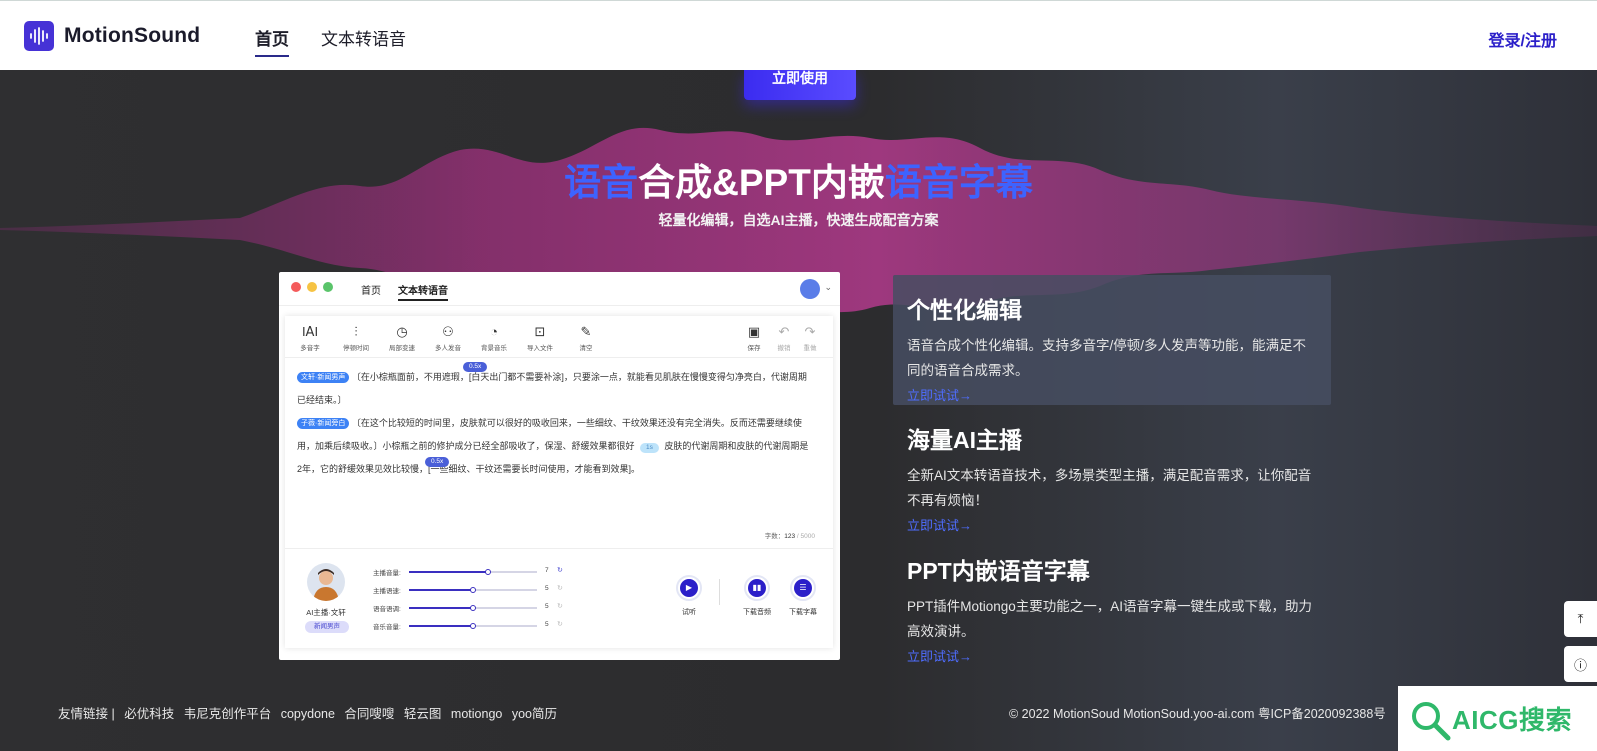 The image size is (1597, 751). What do you see at coordinates (800, 85) in the screenshot?
I see `start-now-button: 立即使用` at bounding box center [800, 85].